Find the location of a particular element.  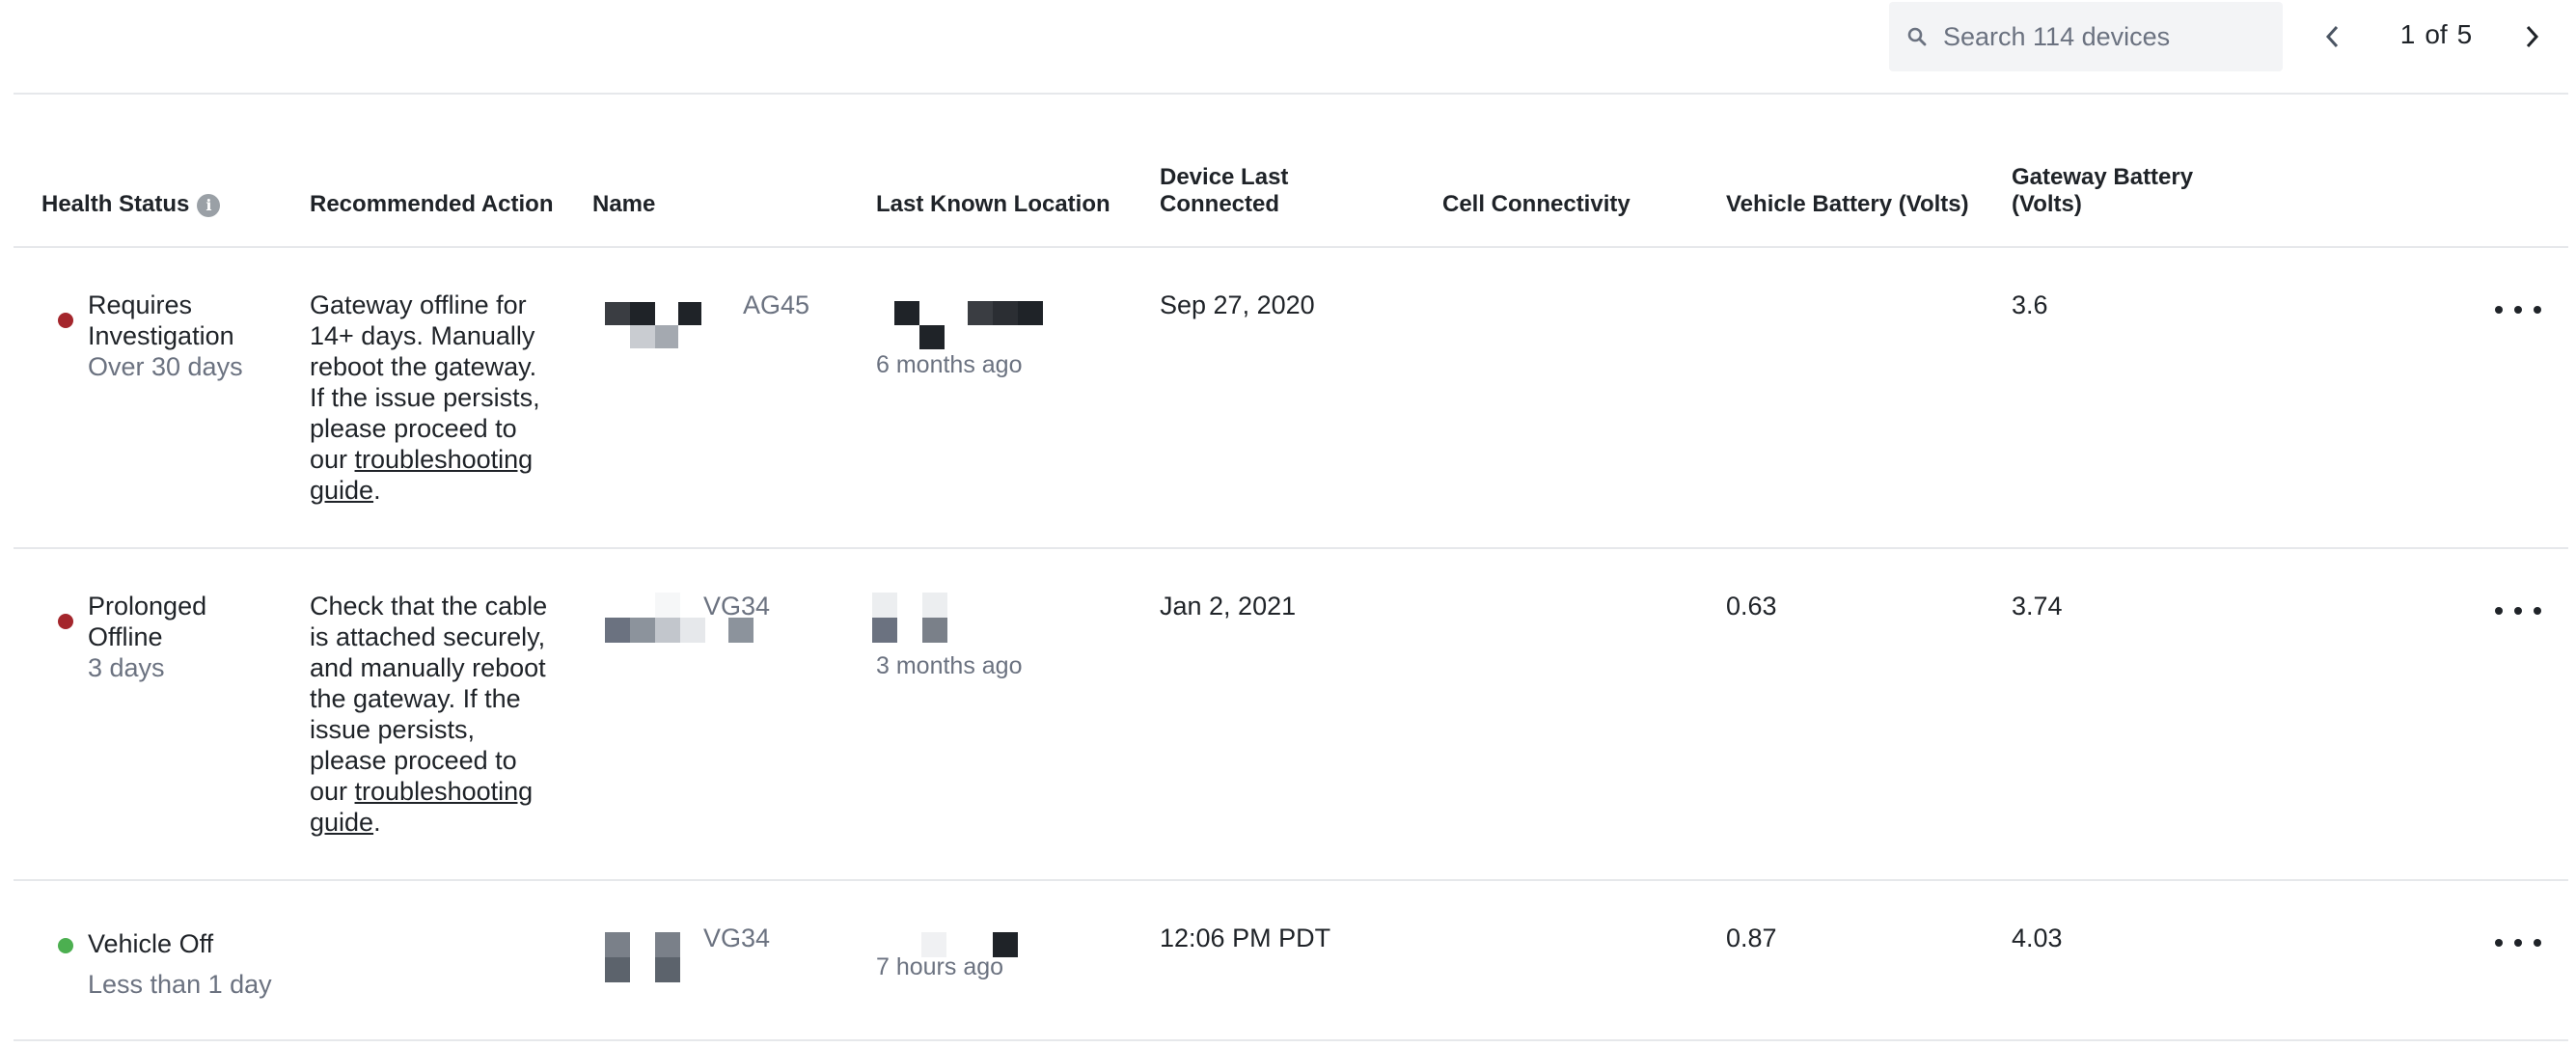

column-health-status-label: Health Status is located at coordinates (115, 204).